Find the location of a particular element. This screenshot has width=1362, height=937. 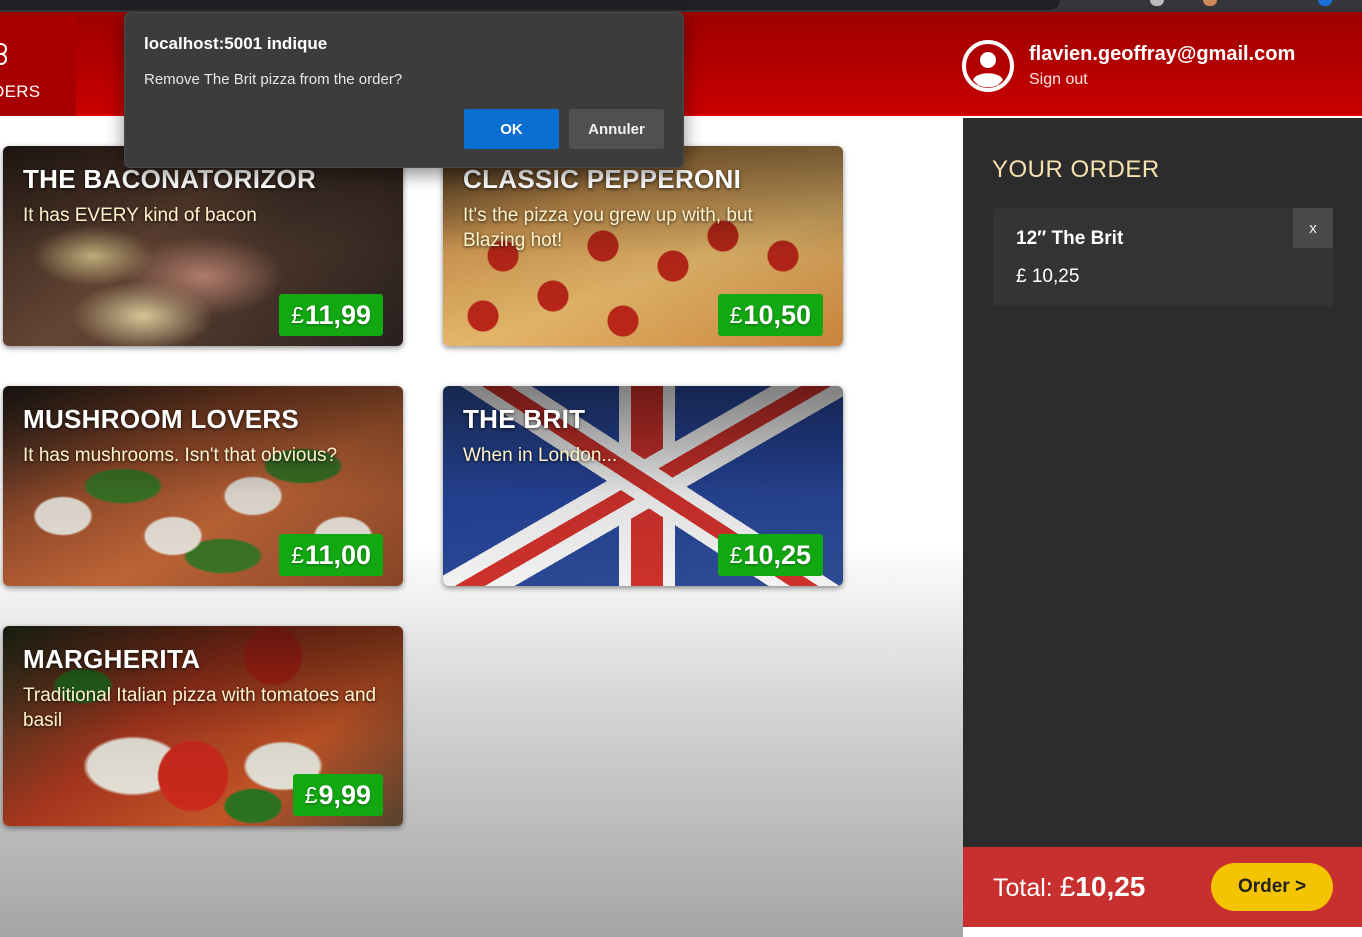

ok-button: OK is located at coordinates (511, 129).